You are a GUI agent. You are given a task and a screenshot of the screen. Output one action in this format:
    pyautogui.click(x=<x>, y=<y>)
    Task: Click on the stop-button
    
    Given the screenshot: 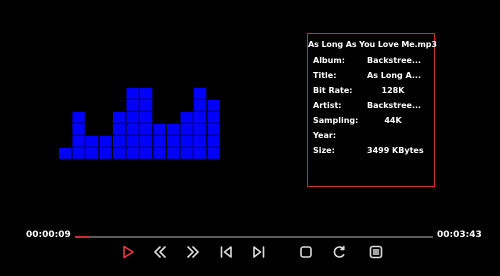 What is the action you would take?
    pyautogui.click(x=306, y=252)
    